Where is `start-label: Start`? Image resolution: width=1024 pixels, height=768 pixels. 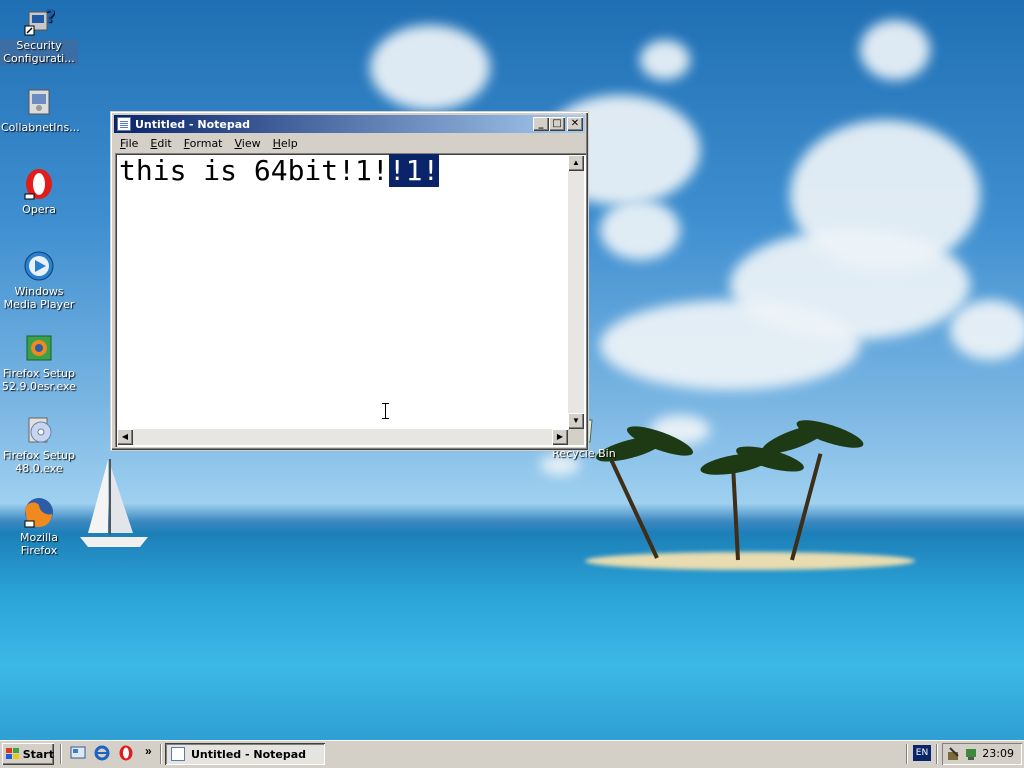
start-label: Start is located at coordinates (38, 754).